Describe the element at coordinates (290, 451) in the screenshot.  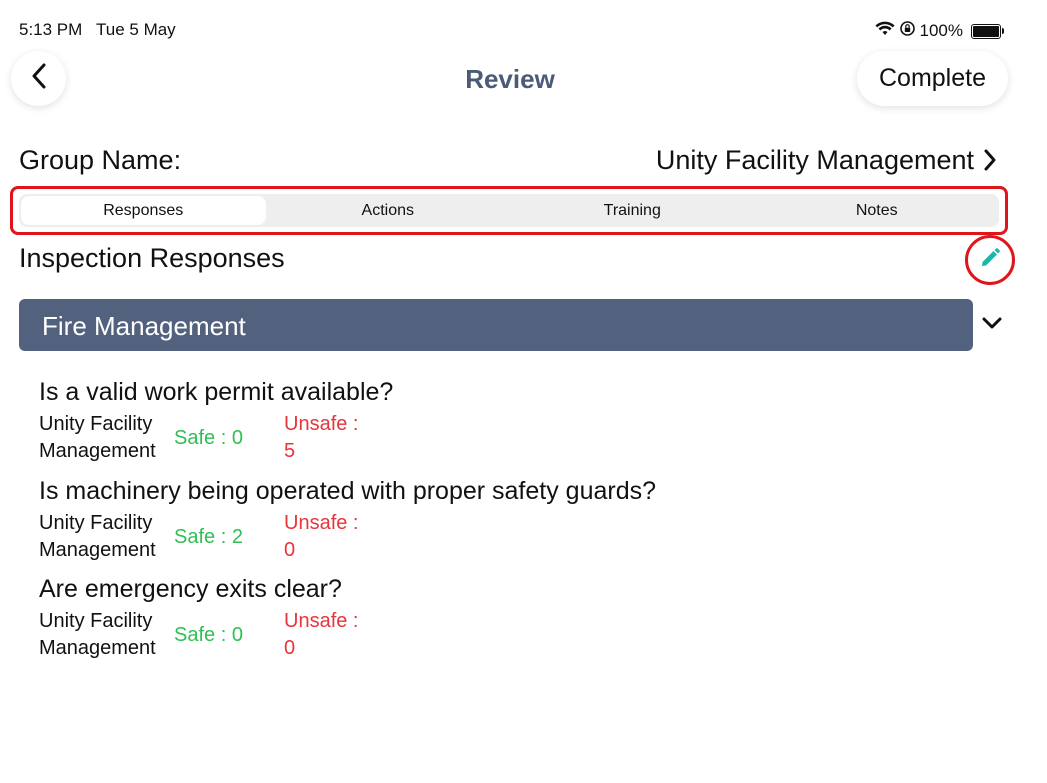
I see `unsafe-value: 5` at that location.